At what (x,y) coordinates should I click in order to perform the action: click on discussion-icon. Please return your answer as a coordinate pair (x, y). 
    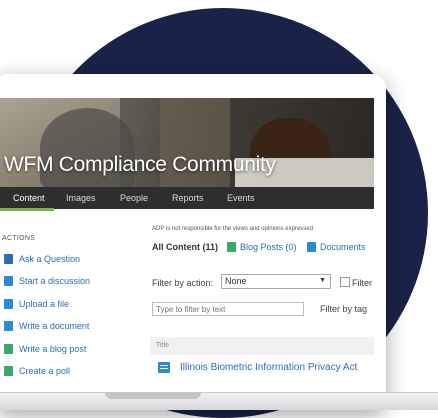
    Looking at the image, I should click on (8, 281).